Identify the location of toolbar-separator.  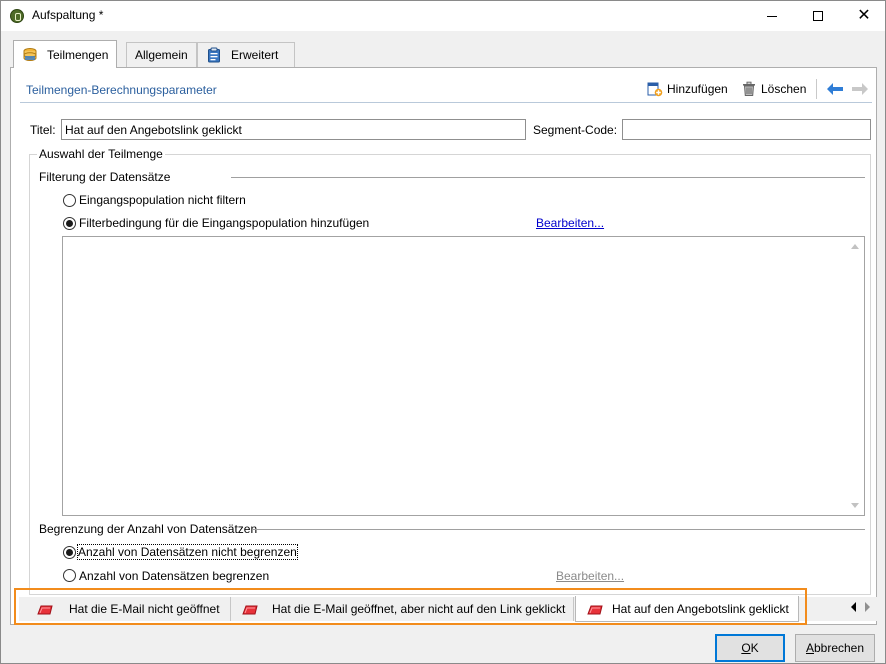
(816, 89).